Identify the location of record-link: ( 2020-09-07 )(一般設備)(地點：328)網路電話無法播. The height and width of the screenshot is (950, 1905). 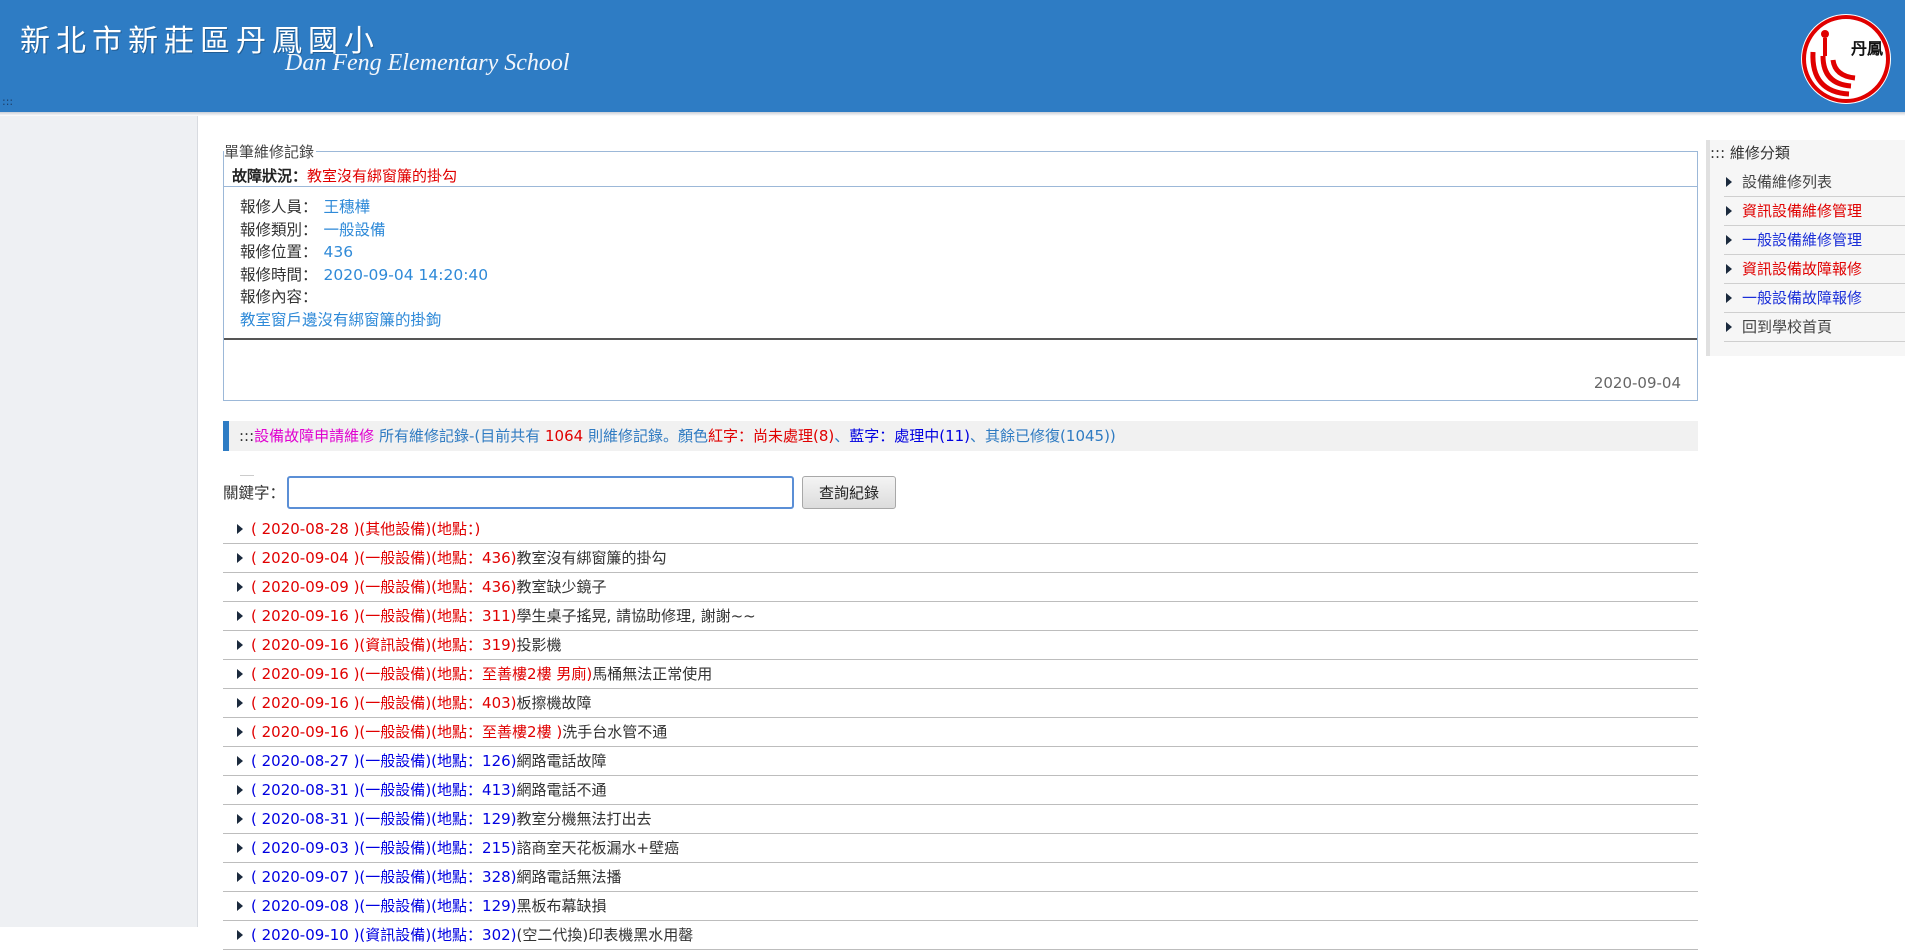
(436, 877).